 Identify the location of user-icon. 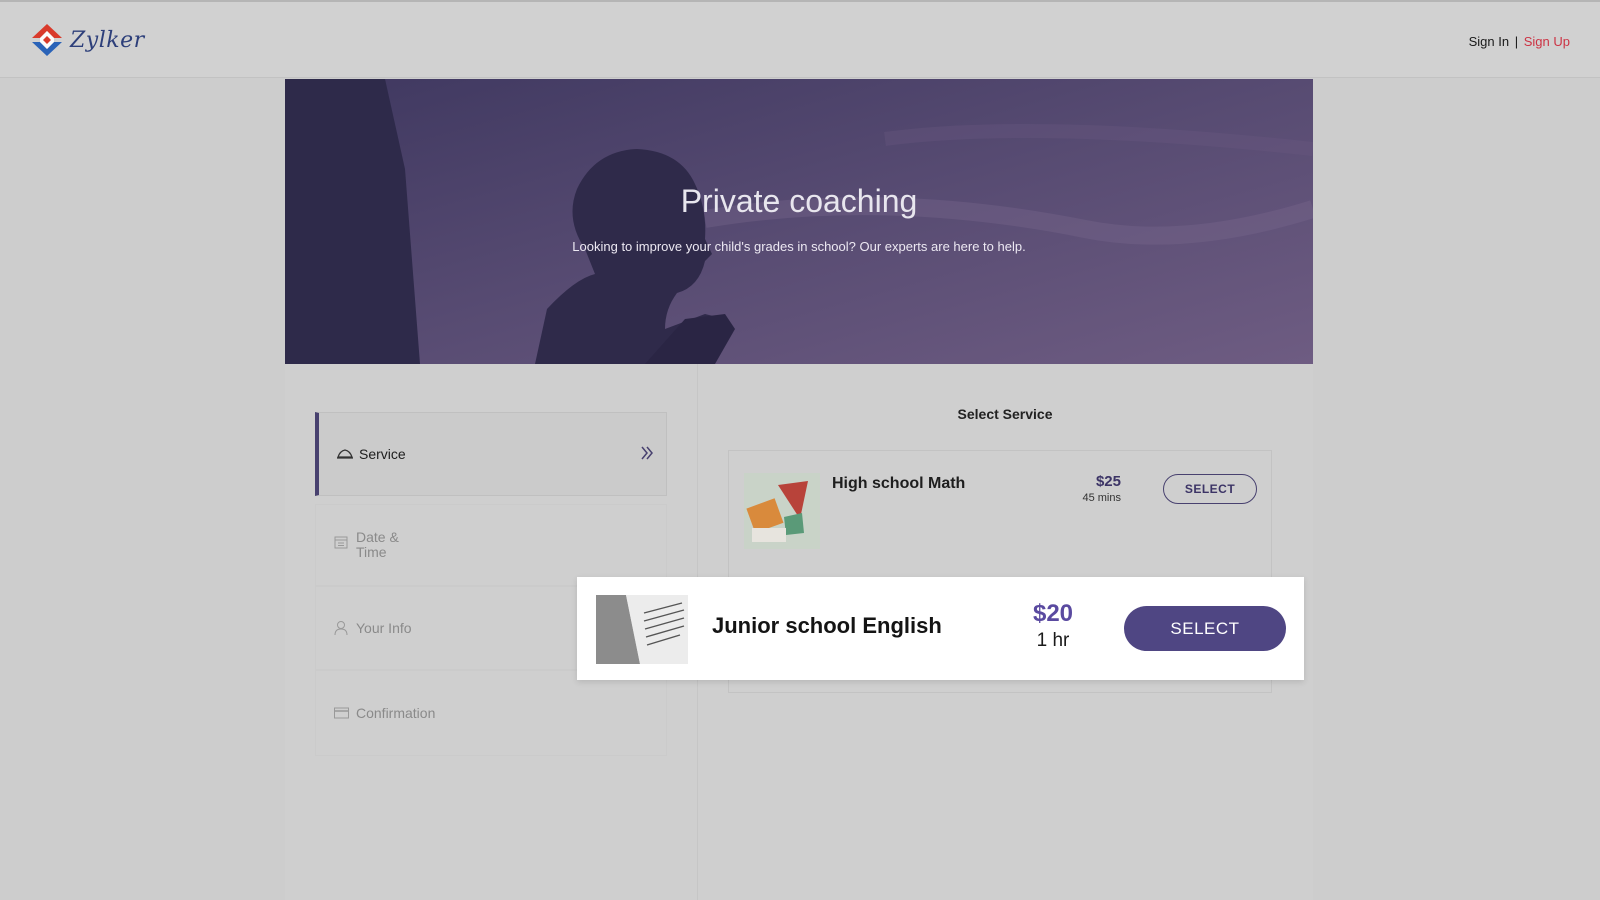
(343, 628).